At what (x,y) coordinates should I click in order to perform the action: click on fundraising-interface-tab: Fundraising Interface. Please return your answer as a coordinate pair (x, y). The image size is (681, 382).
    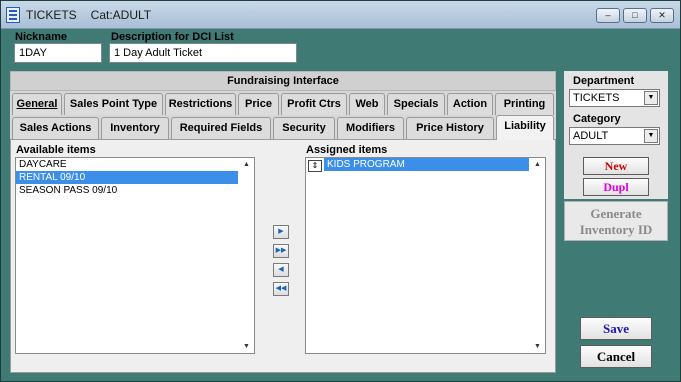
    Looking at the image, I should click on (283, 81).